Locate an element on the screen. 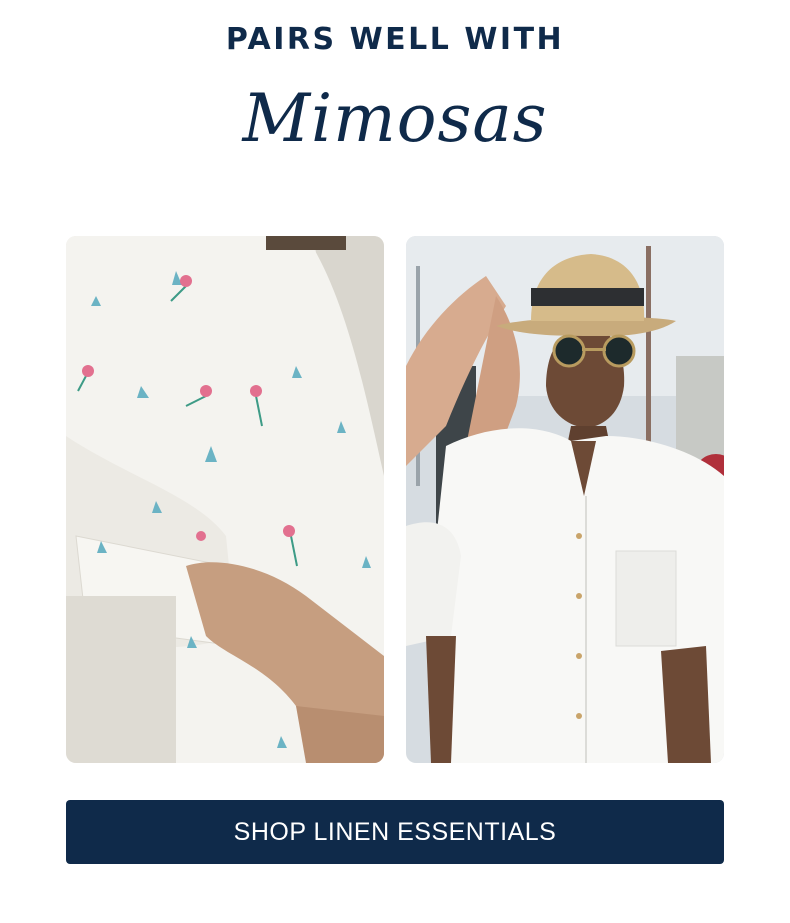  script-title: Mimosas is located at coordinates (395, 118).